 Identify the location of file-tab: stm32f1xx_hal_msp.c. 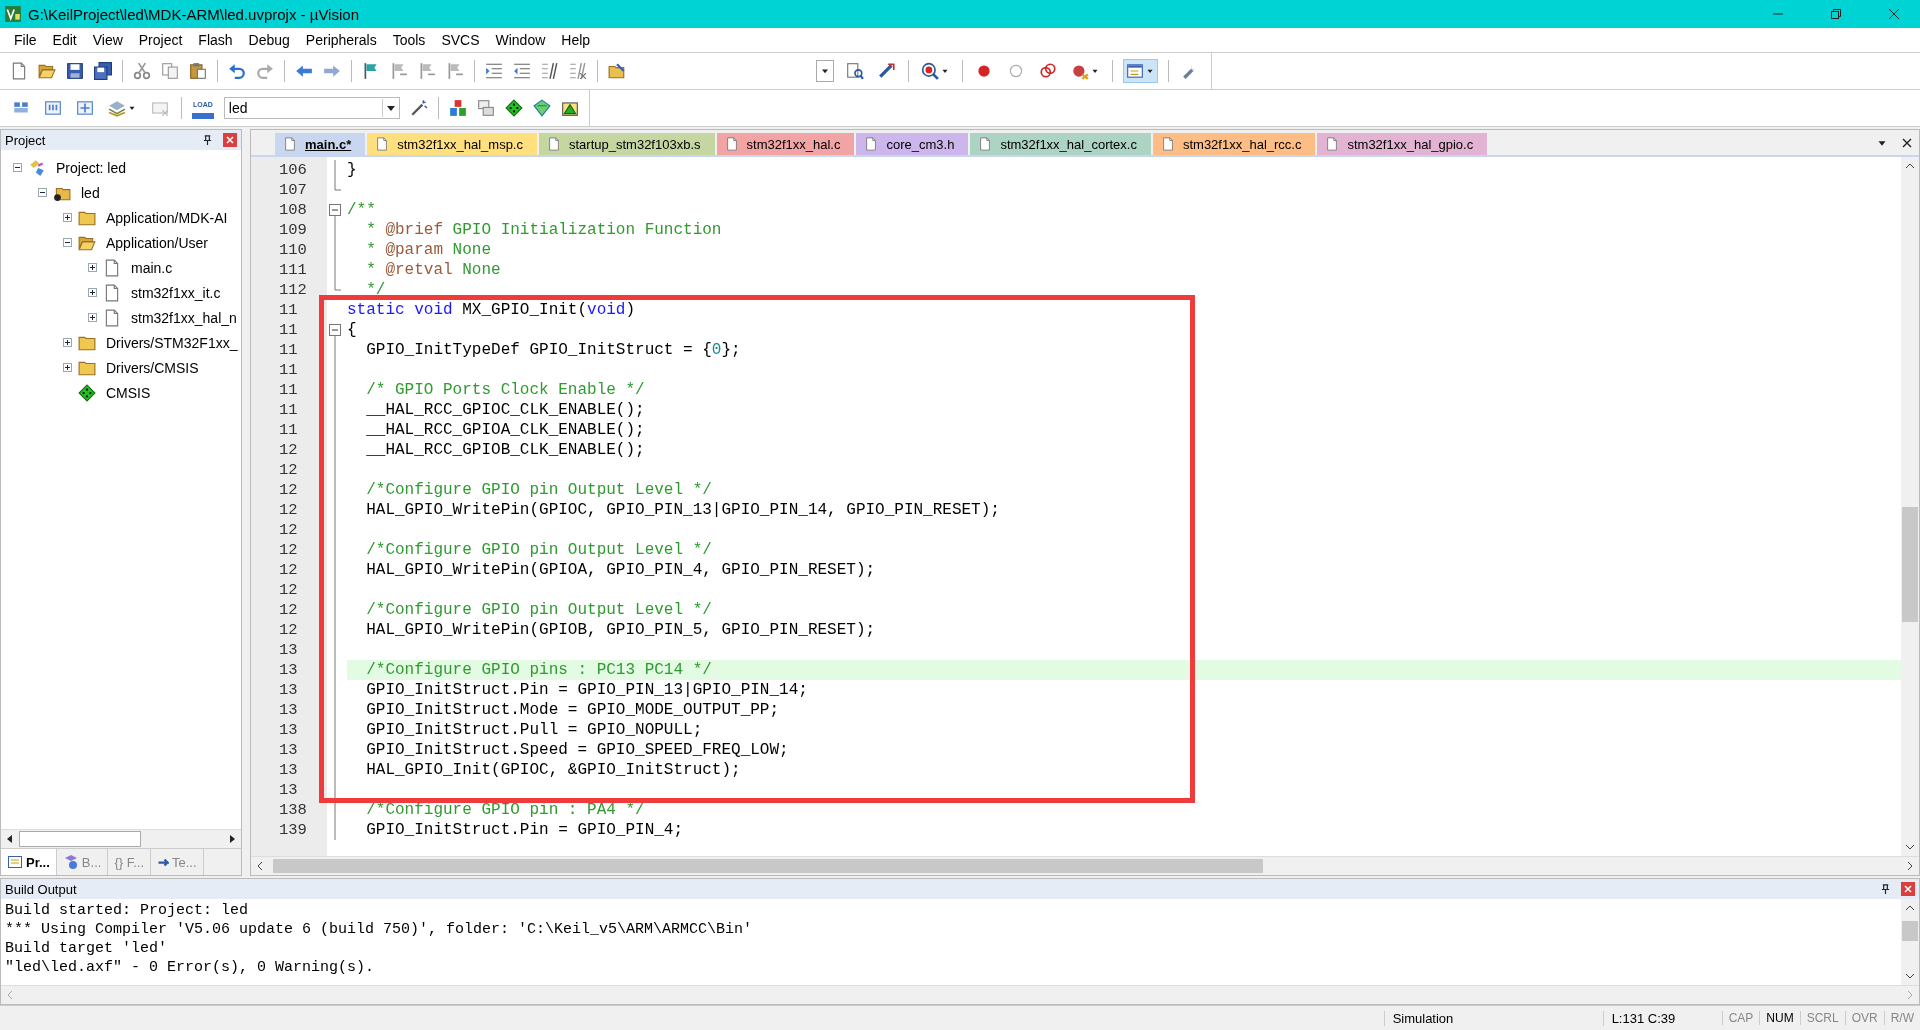
(452, 144).